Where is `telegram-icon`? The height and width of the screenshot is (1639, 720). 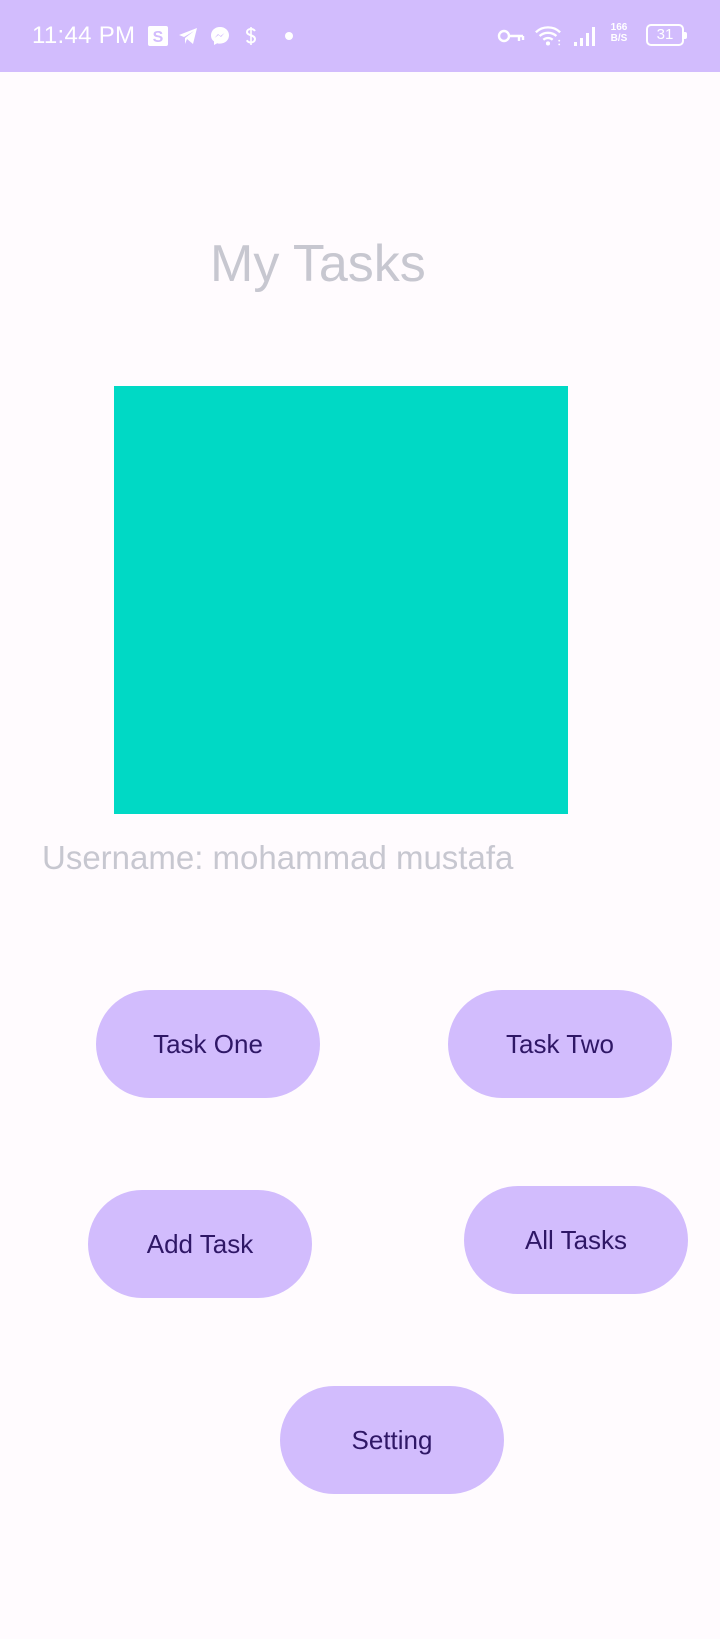 telegram-icon is located at coordinates (188, 36).